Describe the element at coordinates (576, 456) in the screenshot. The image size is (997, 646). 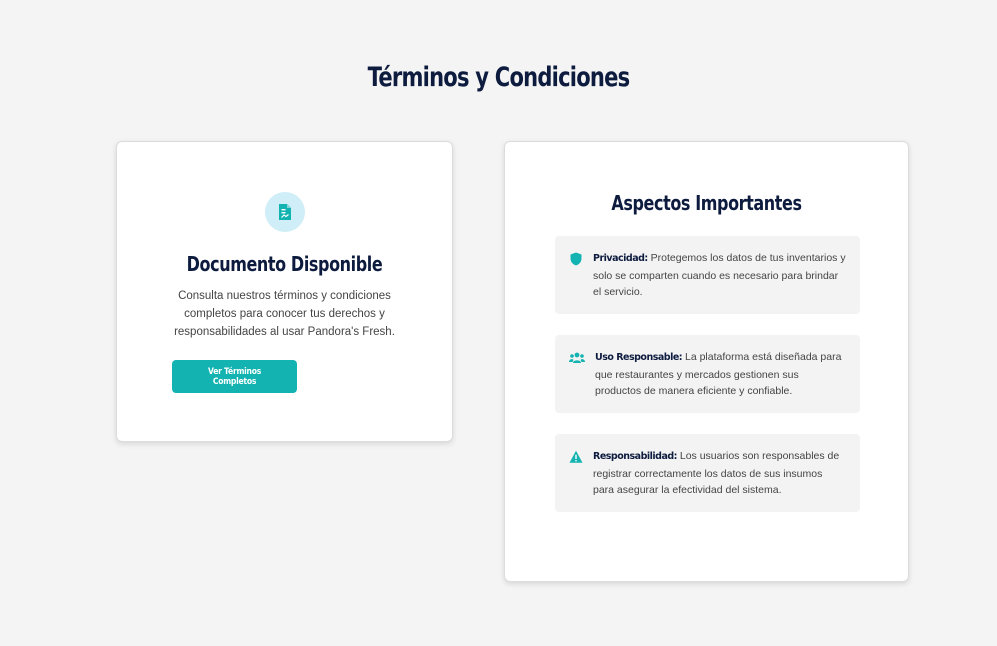
I see `warning-icon` at that location.